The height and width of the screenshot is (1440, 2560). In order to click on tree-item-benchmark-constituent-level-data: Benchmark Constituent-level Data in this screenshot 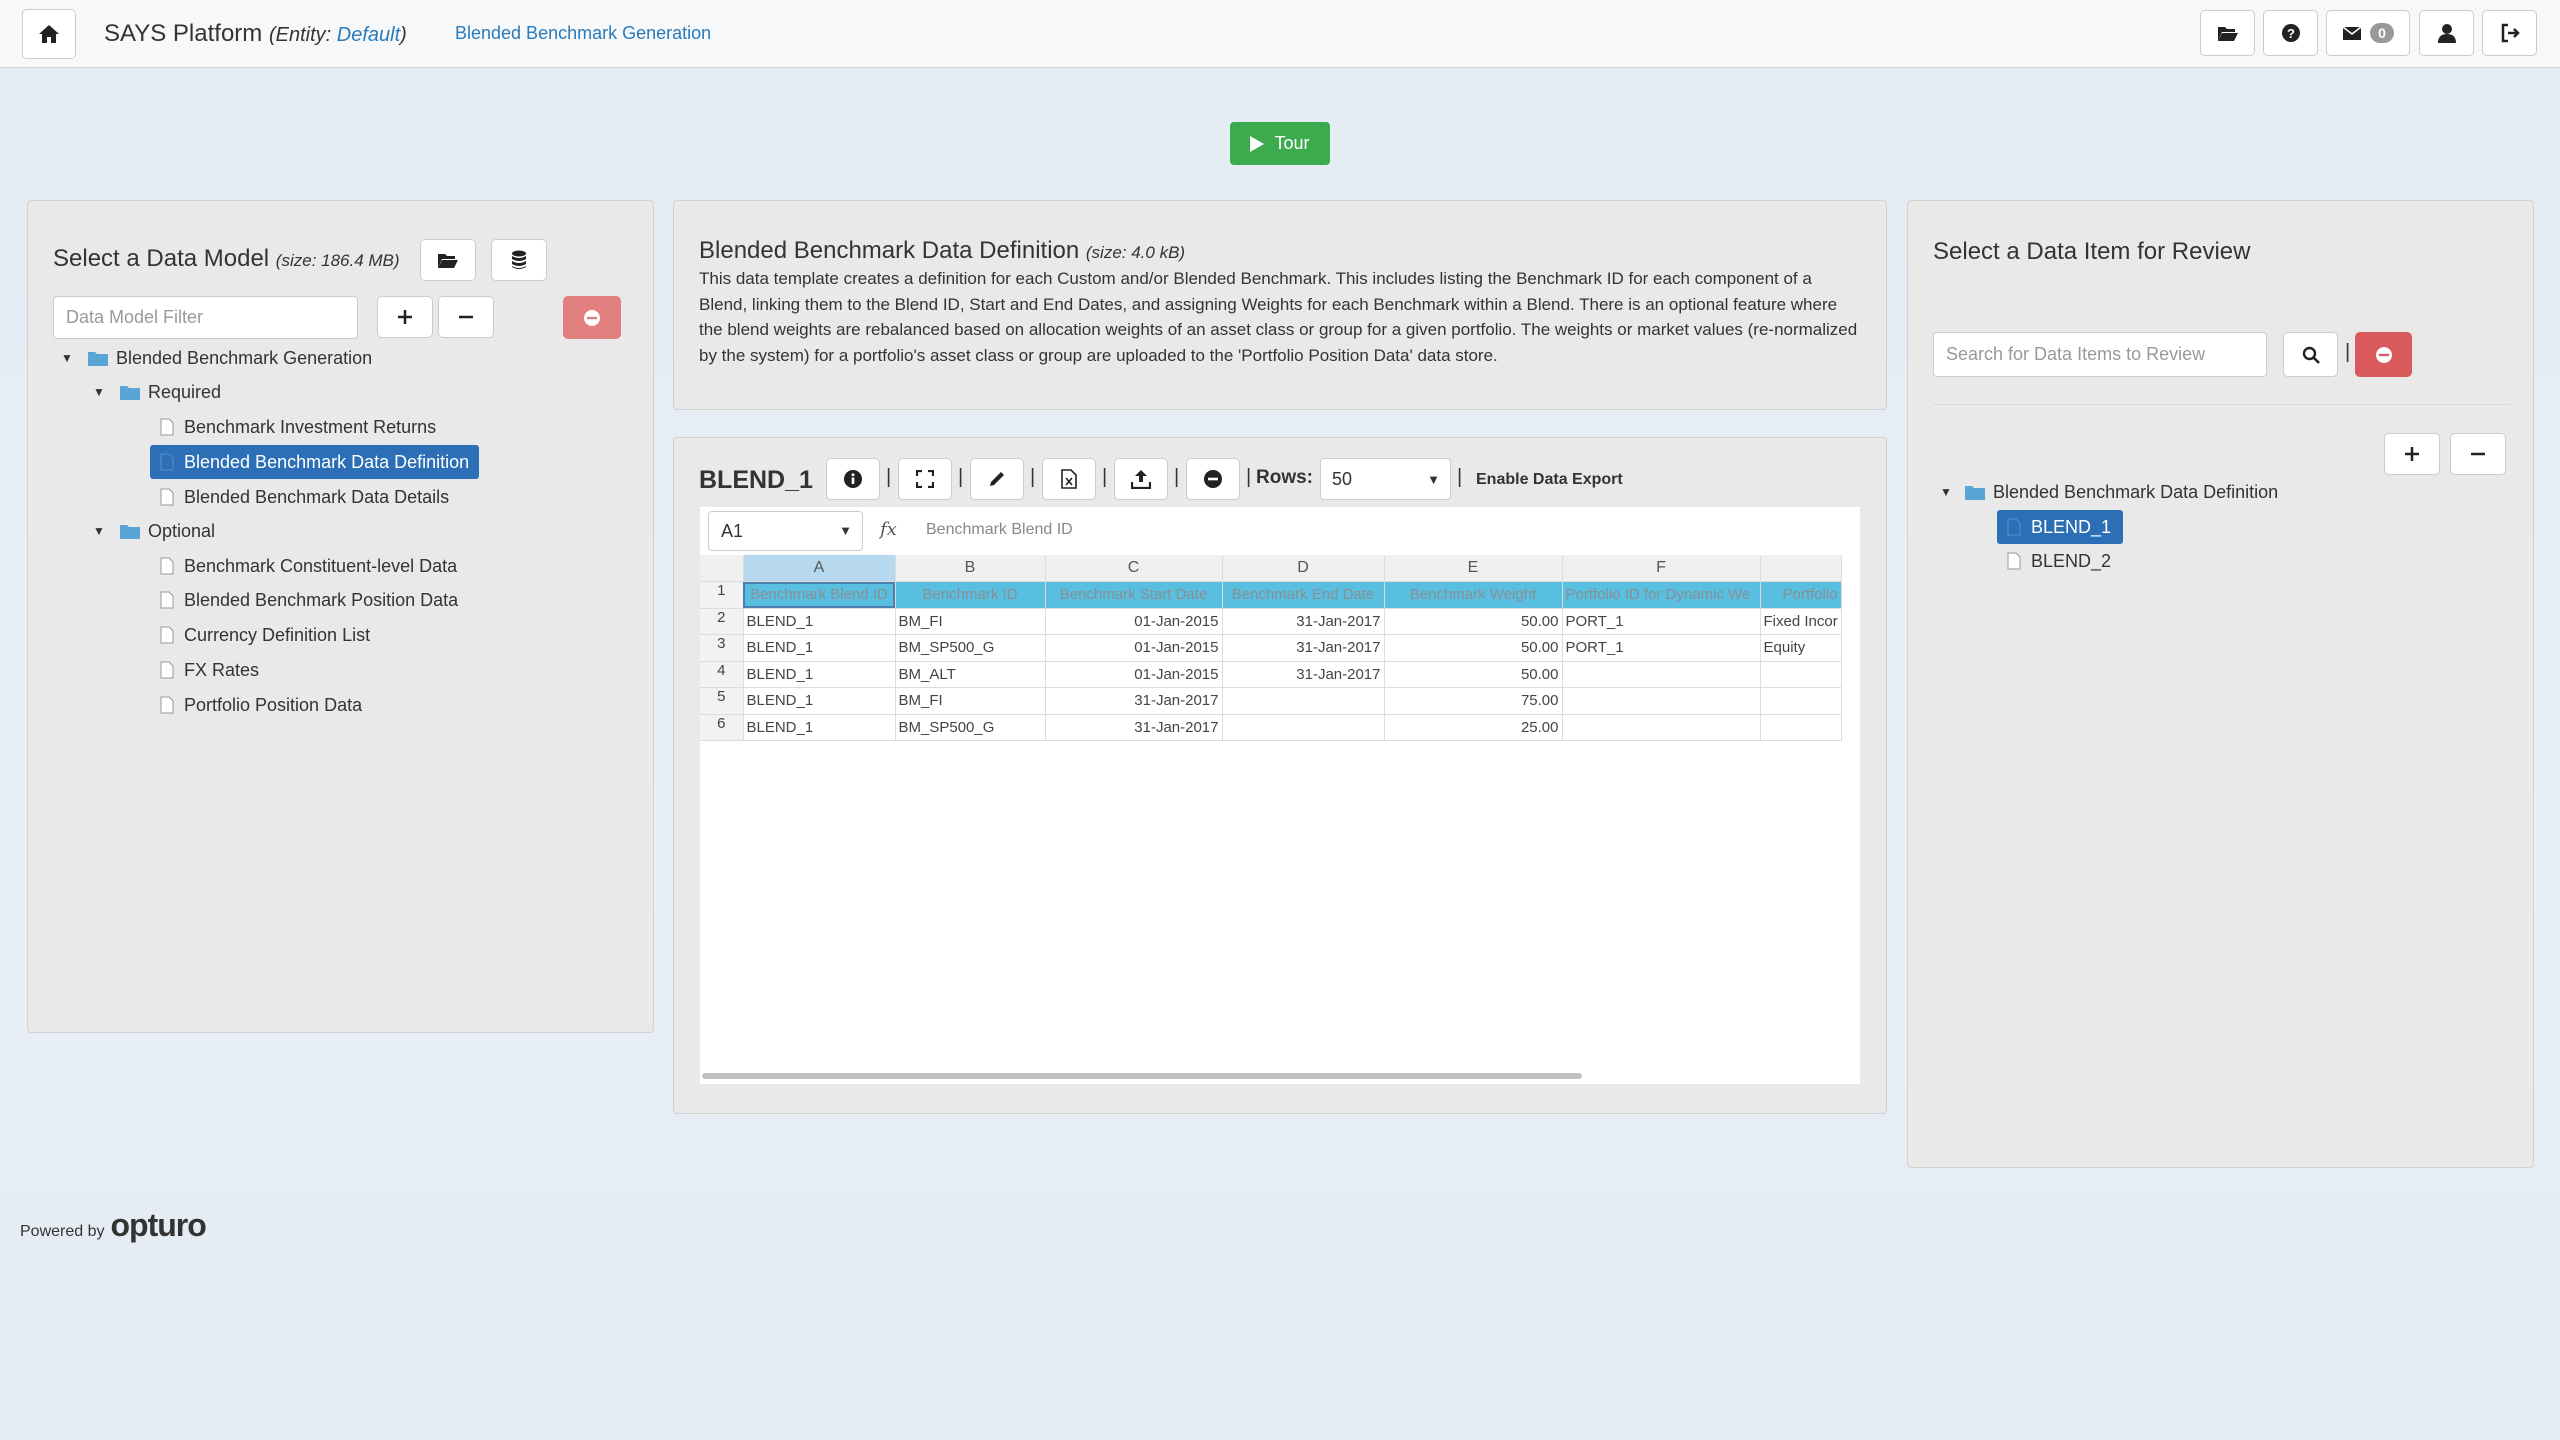, I will do `click(308, 566)`.